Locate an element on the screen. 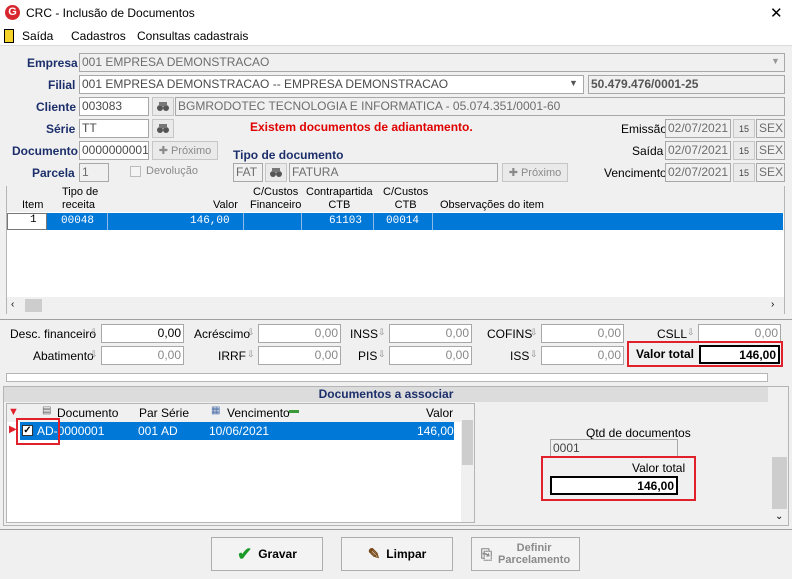  adiantamento-warning: Existem documentos de adiantamento. is located at coordinates (361, 127).